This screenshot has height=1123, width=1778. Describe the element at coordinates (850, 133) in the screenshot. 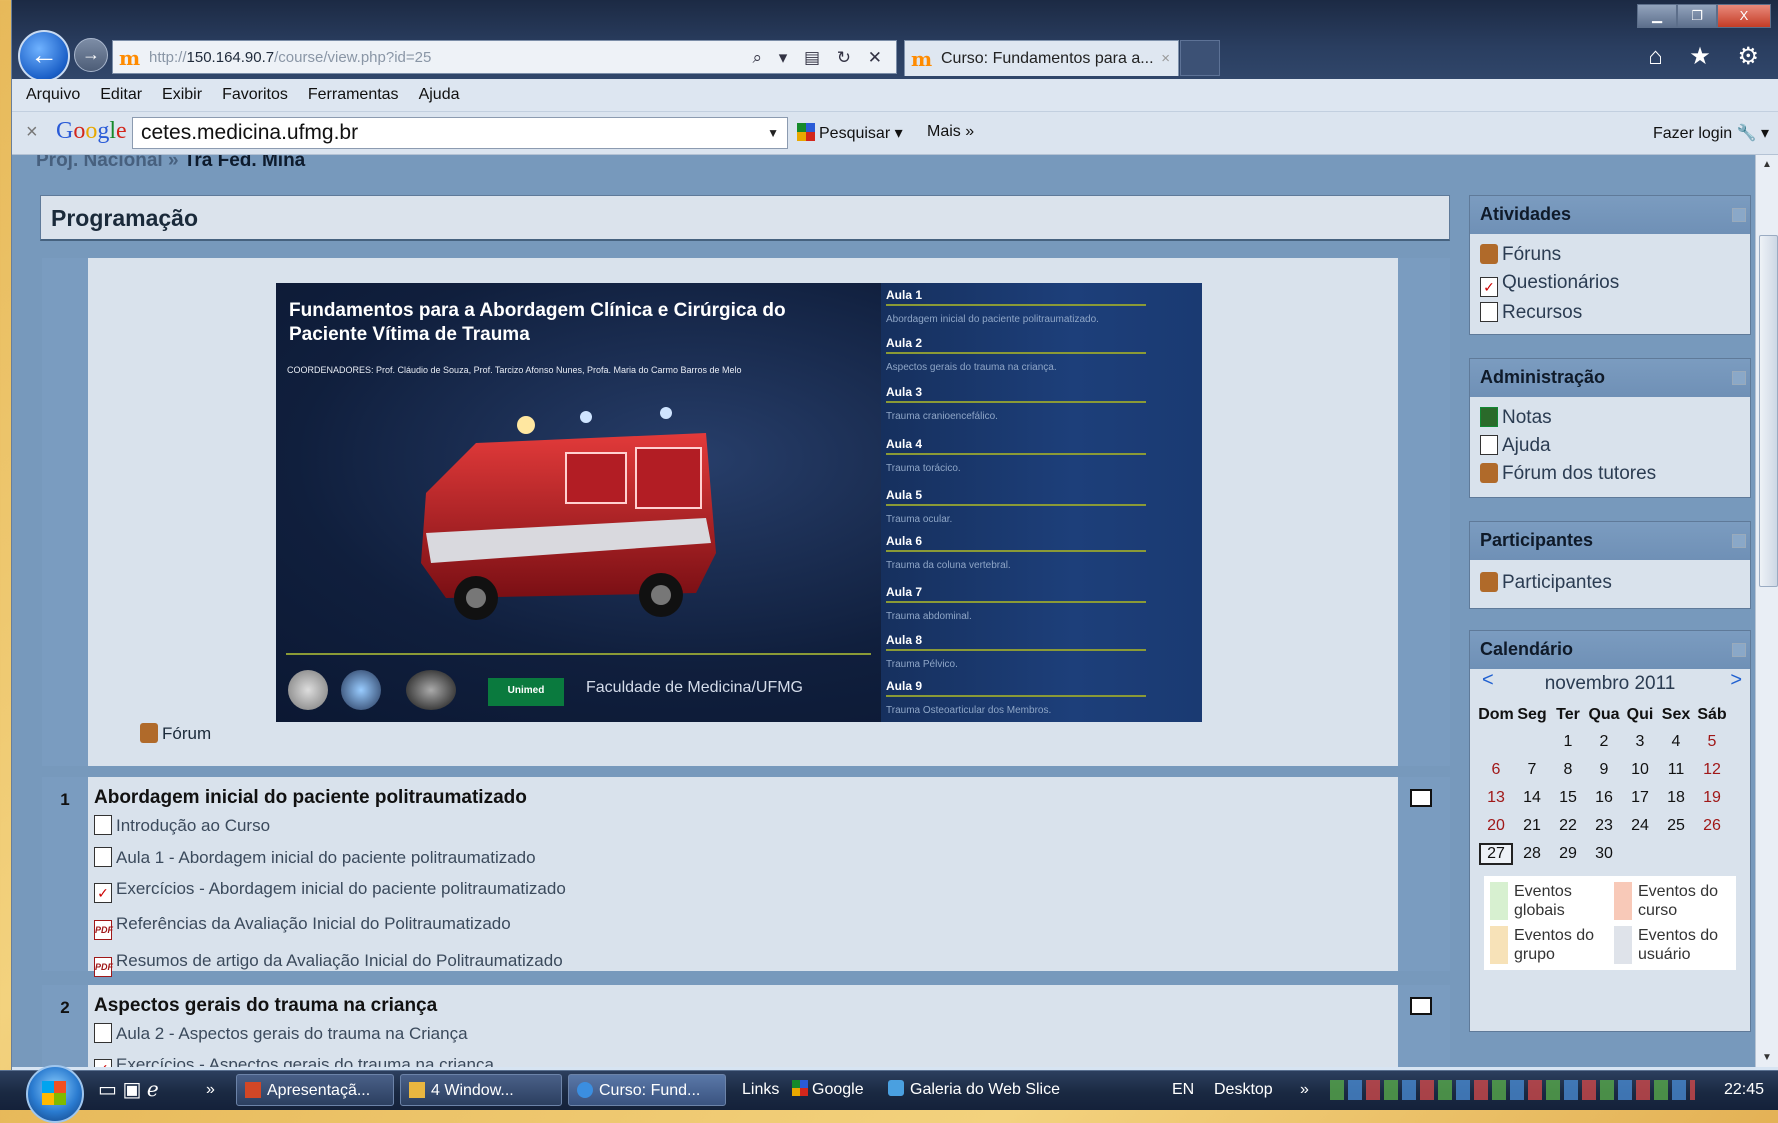

I see `pesquisar-button: Pesquisar ▾` at that location.